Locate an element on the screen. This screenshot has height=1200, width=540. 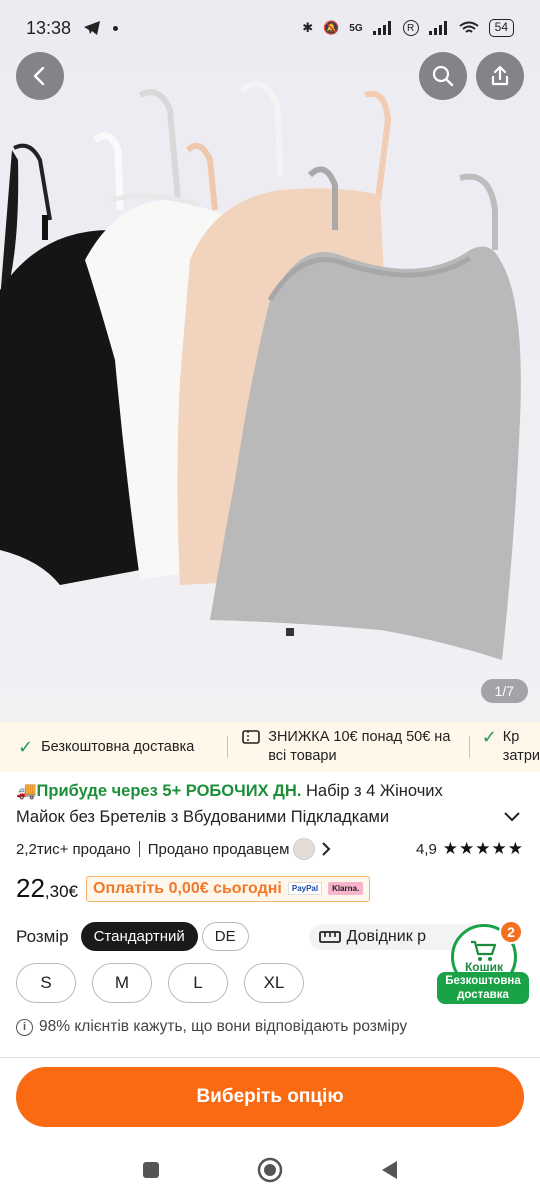
promo-third: ✓ Кр затри is located at coordinates (505, 747).